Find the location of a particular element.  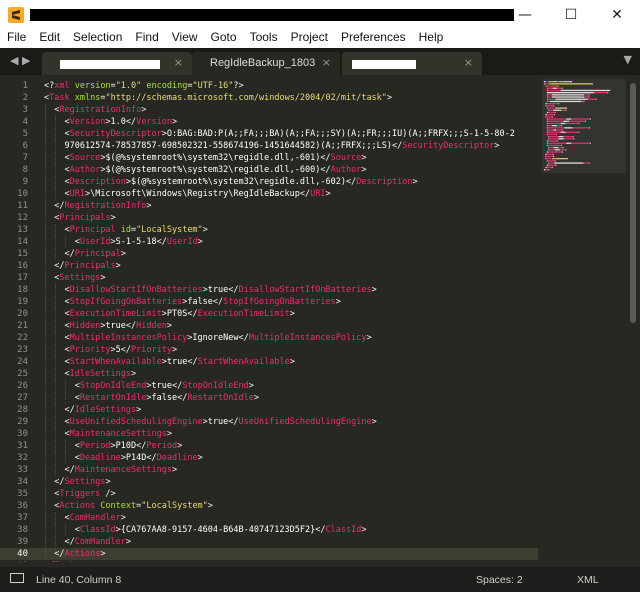

code-line: </Task> is located at coordinates (62, 561).